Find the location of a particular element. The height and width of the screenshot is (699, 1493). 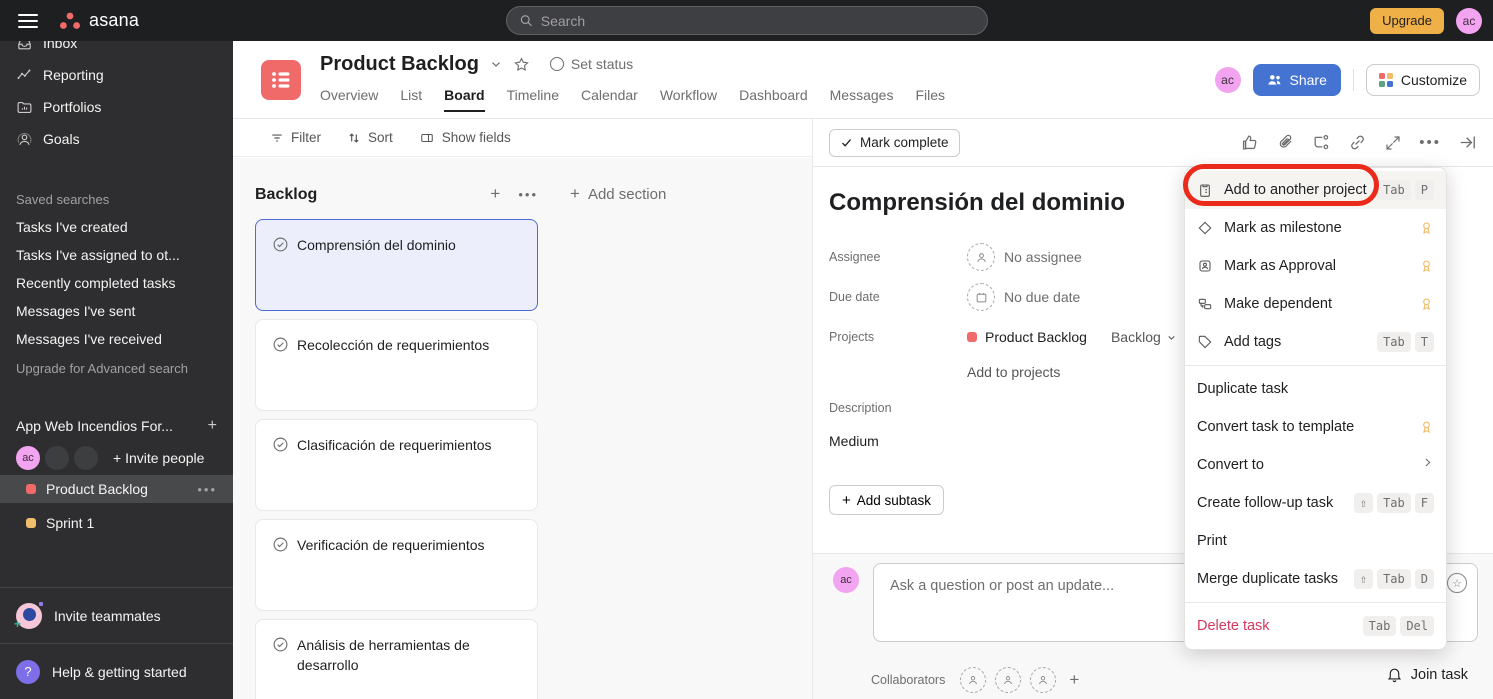

project-more-icon: ••• is located at coordinates (207, 489).